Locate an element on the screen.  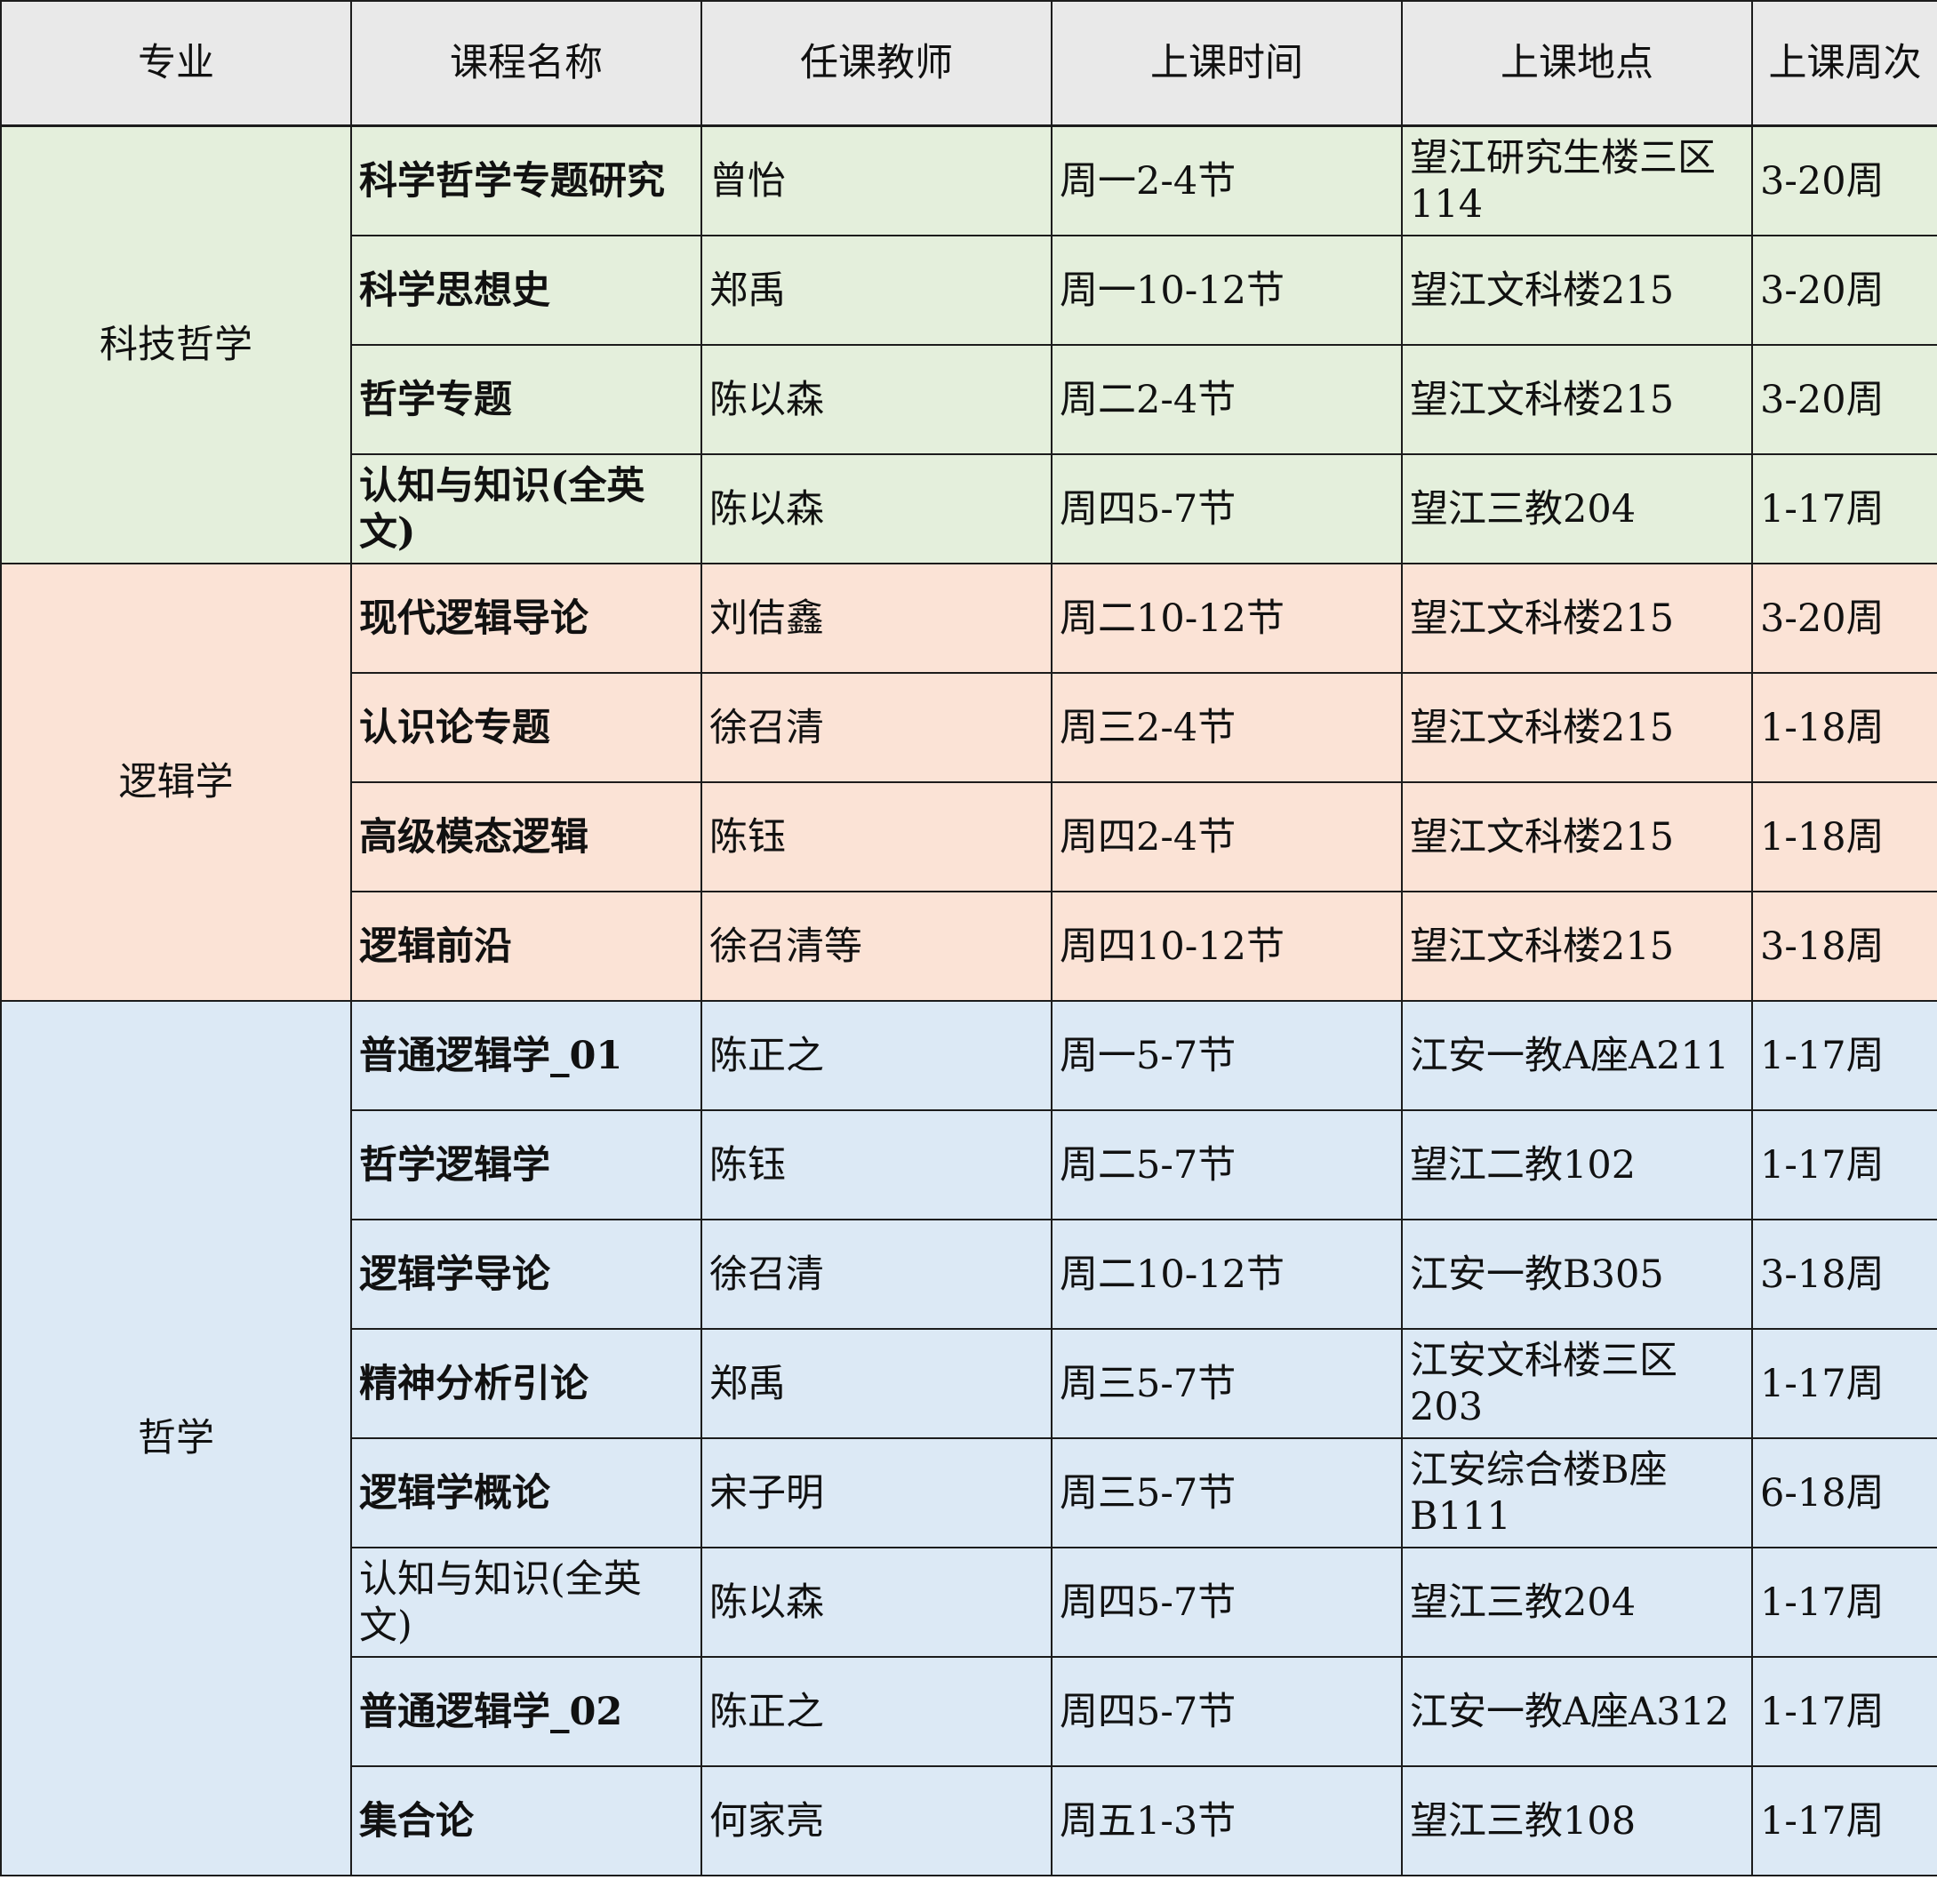
time-cell: 周二5-7节 is located at coordinates (1227, 1164).